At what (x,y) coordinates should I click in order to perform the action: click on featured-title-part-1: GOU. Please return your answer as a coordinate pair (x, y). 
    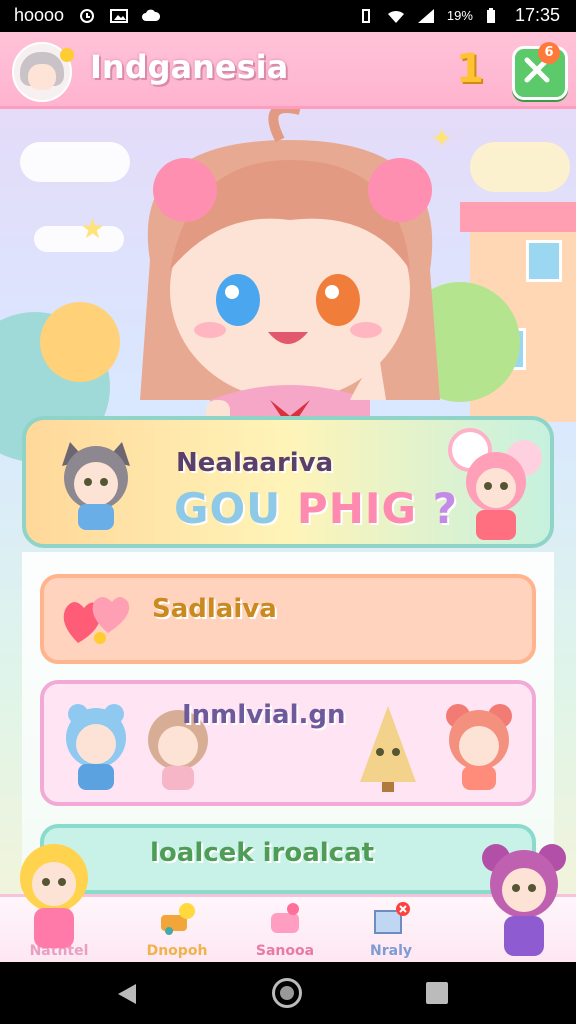
    Looking at the image, I should click on (228, 508).